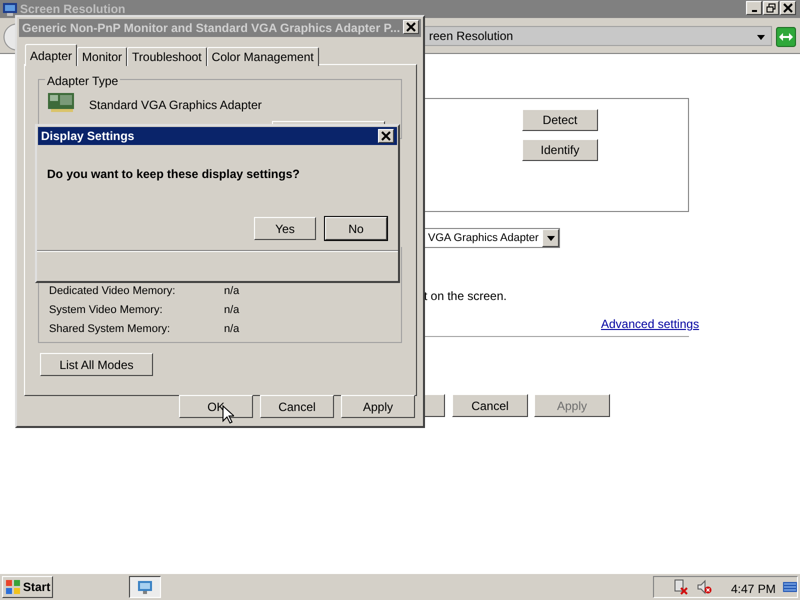  What do you see at coordinates (173, 174) in the screenshot?
I see `message-text: Do you want to keep these display settings?` at bounding box center [173, 174].